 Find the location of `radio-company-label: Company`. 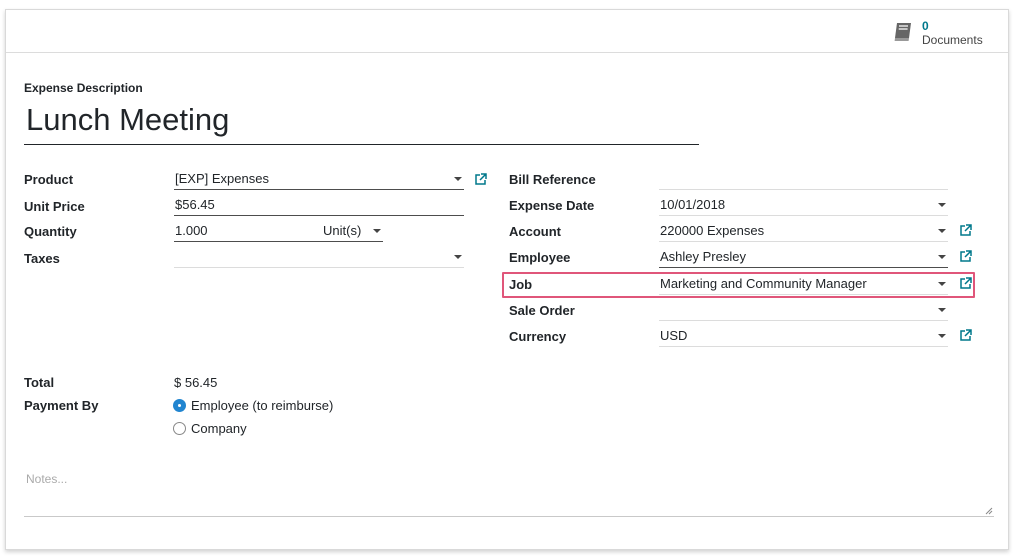

radio-company-label: Company is located at coordinates (219, 429).